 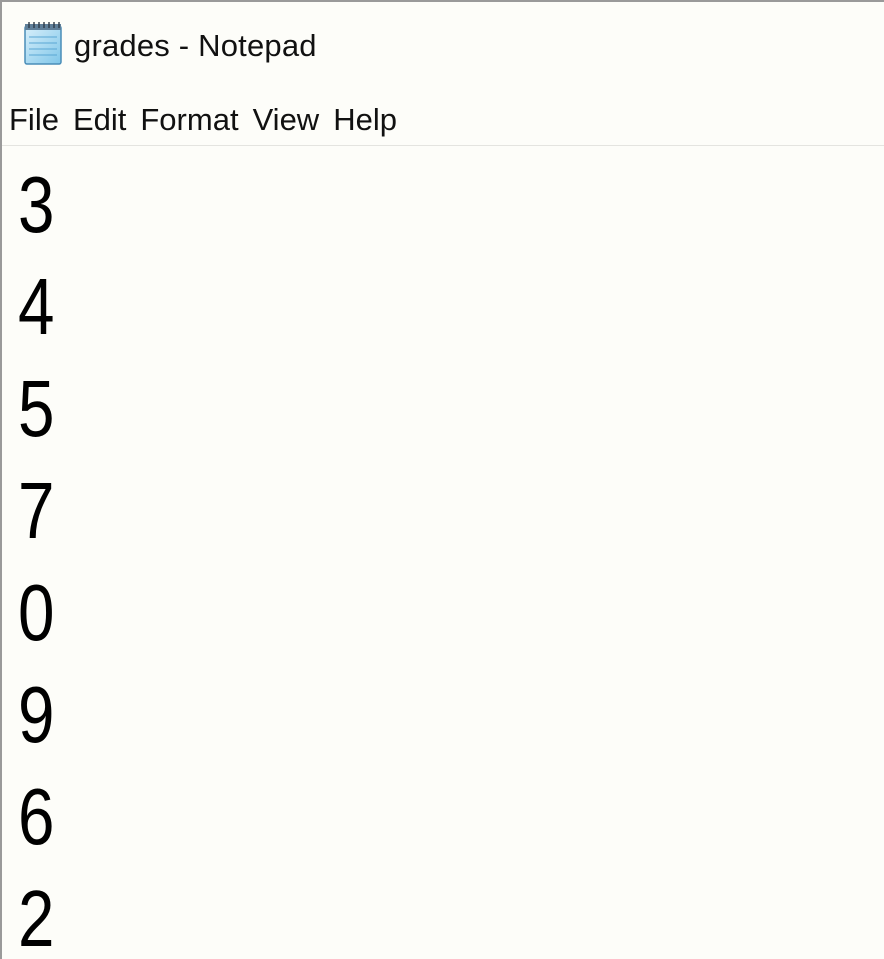 What do you see at coordinates (34, 118) in the screenshot?
I see `menu-file: File` at bounding box center [34, 118].